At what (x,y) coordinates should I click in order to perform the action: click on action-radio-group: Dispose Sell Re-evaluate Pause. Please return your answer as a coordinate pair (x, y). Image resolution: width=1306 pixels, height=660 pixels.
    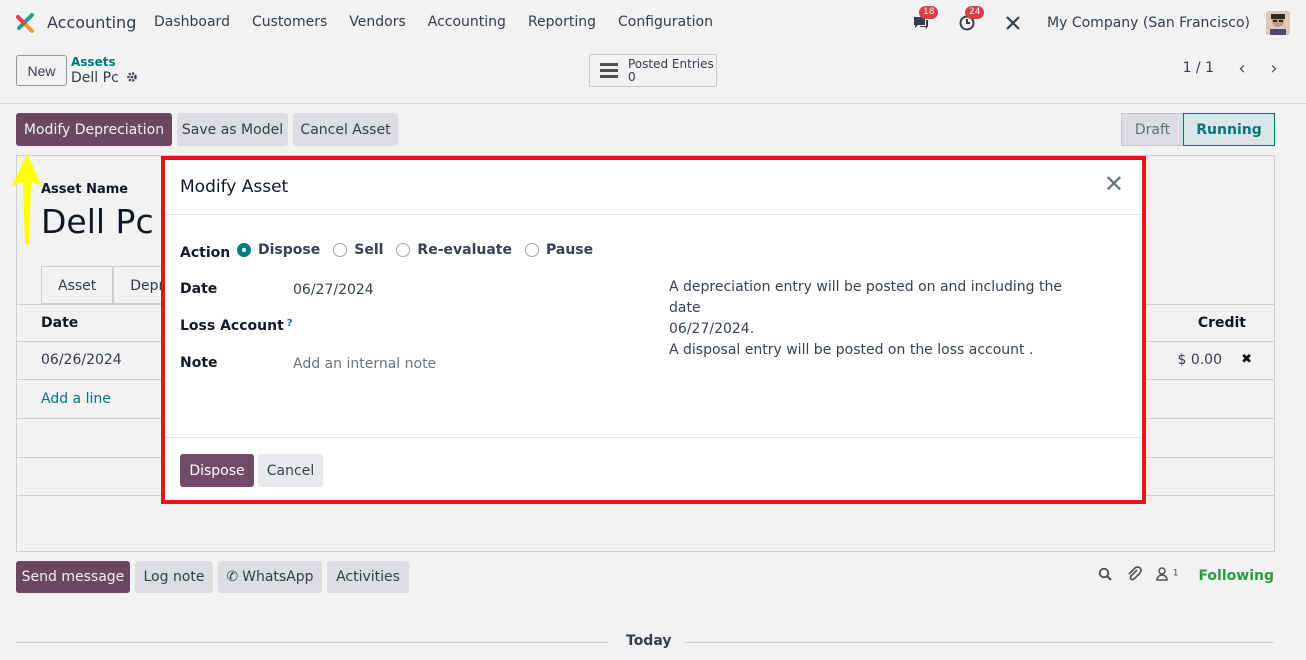
    Looking at the image, I should click on (421, 250).